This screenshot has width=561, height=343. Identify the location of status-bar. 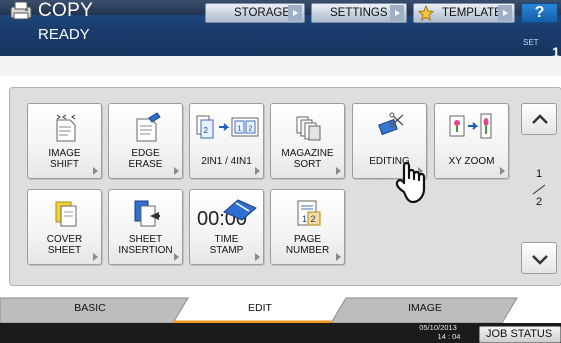
(280, 333).